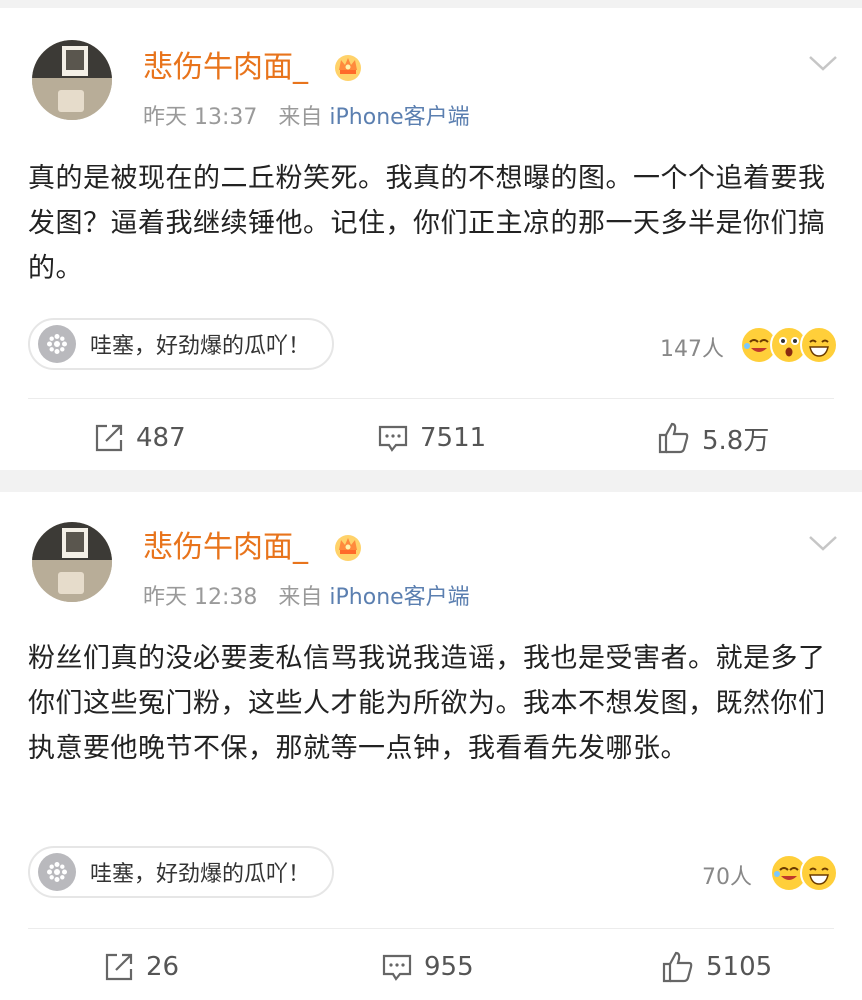 The image size is (862, 1000). I want to click on like-button: 5105, so click(716, 967).